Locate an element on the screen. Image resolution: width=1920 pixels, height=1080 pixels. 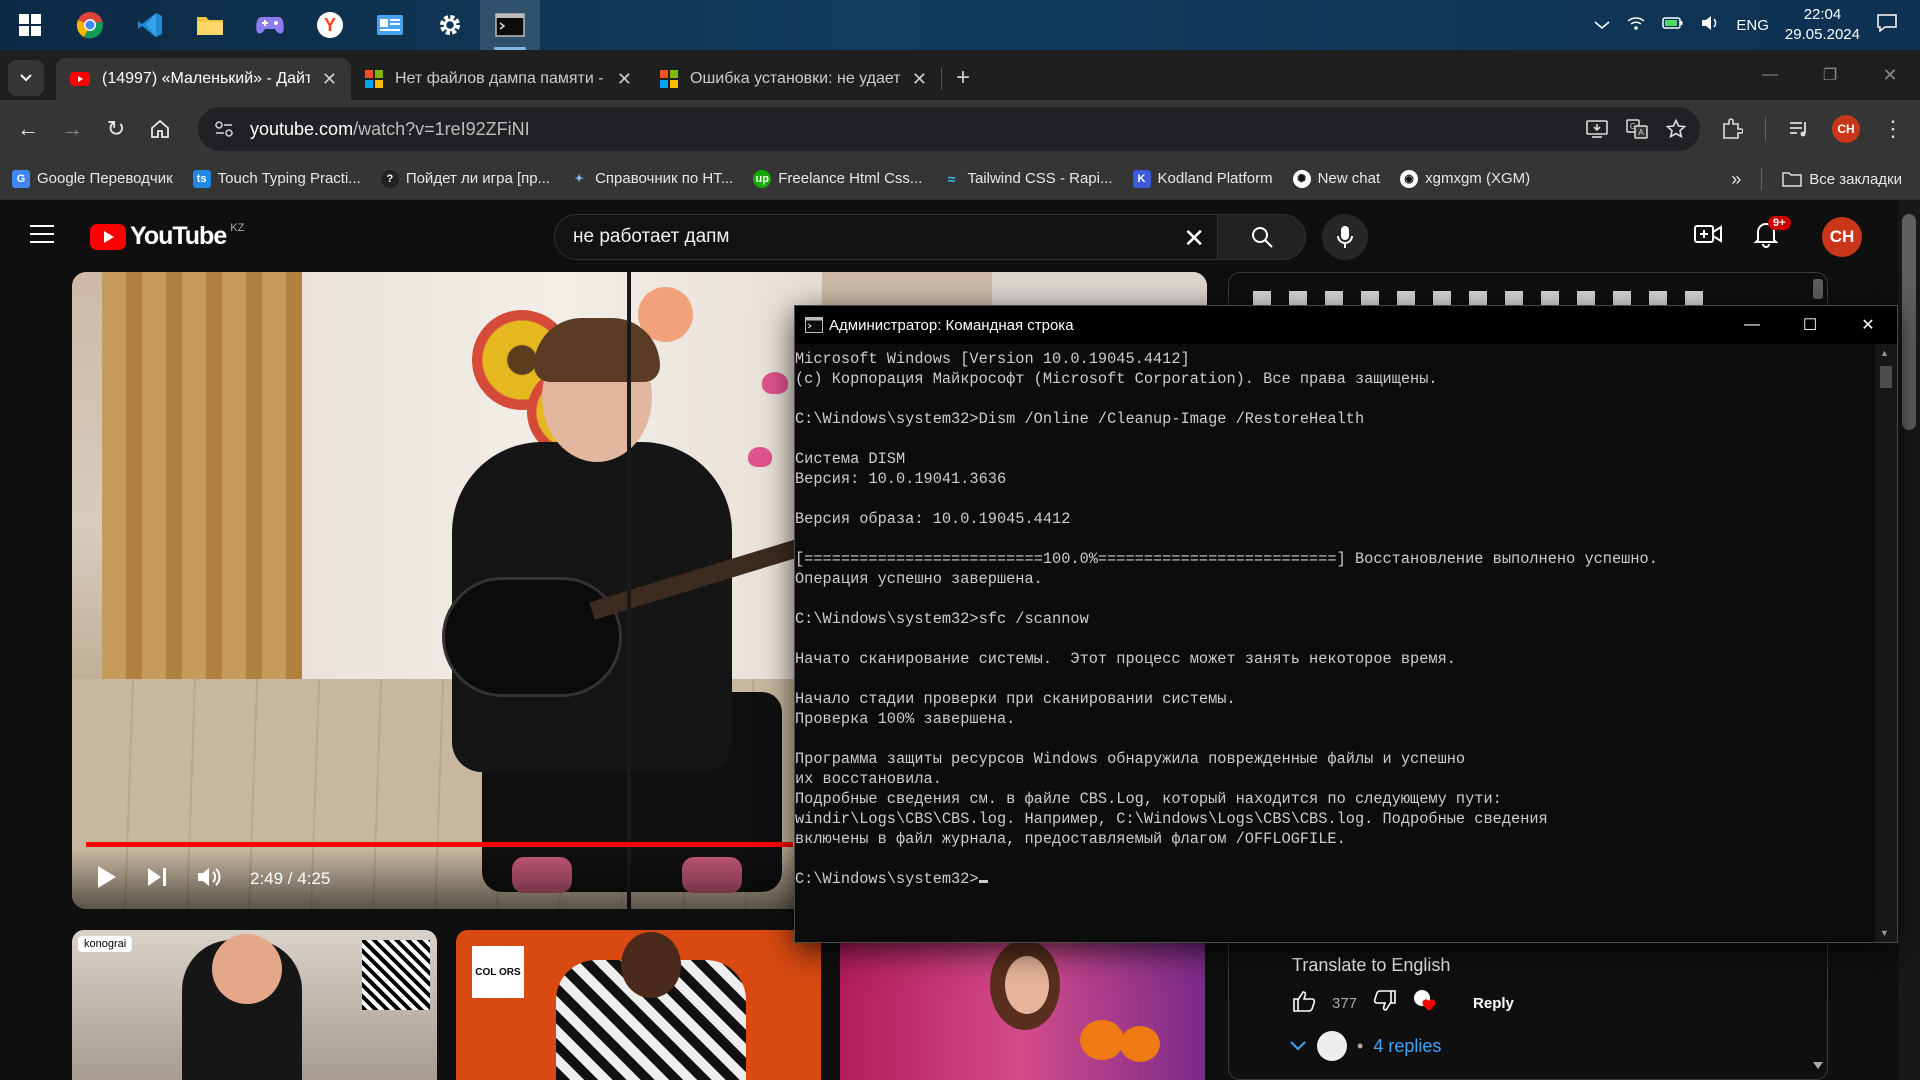
arrow-right-icon: → is located at coordinates (72, 128).